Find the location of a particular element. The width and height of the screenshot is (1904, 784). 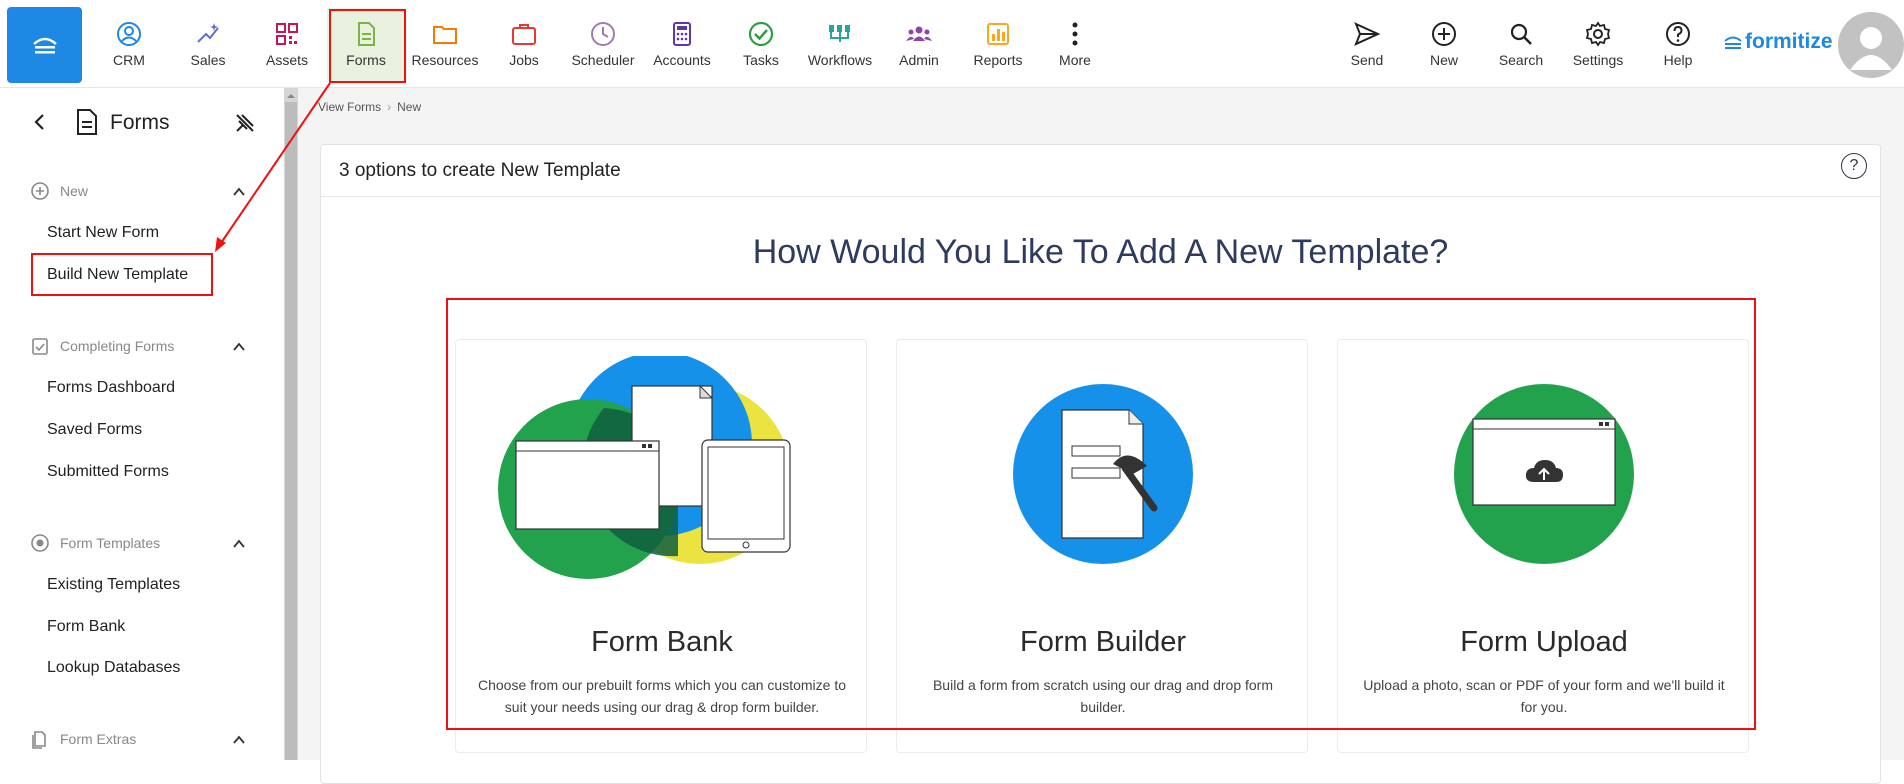

sidebar-doc-icon-wrap is located at coordinates (87, 124).